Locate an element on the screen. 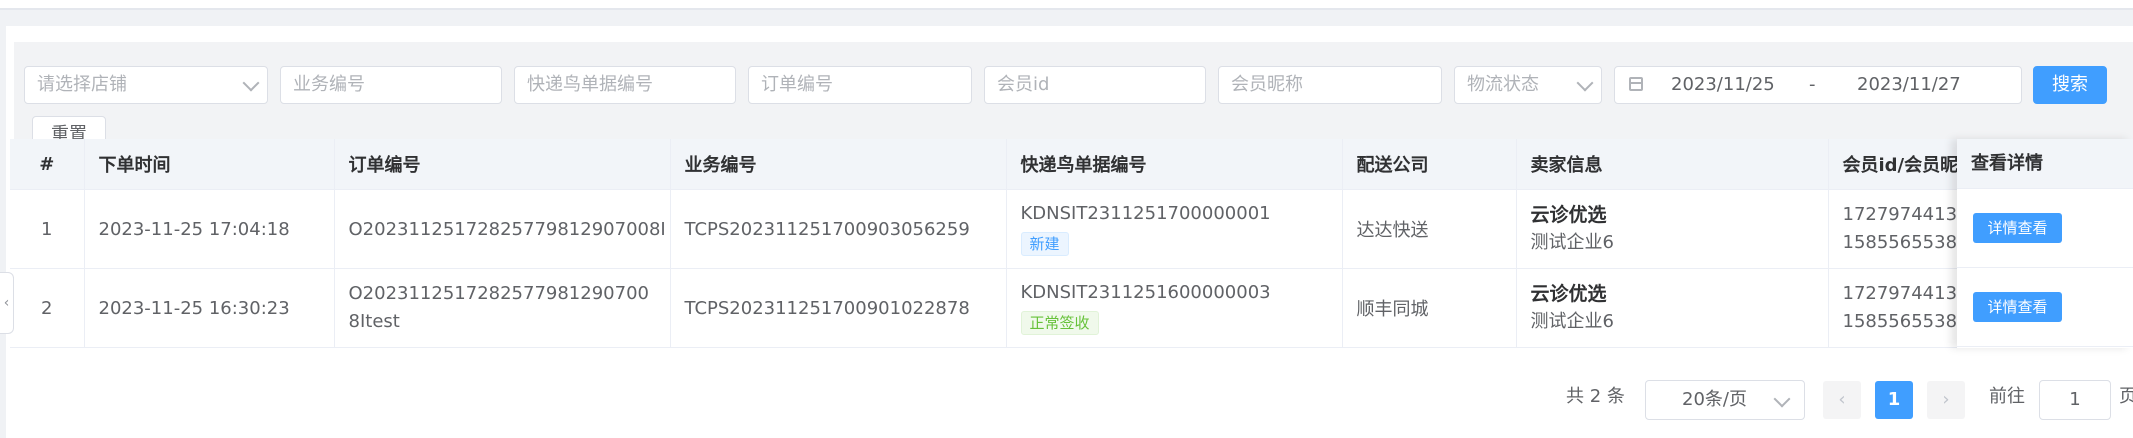 Image resolution: width=2133 pixels, height=438 pixels. date-range-picker: 2023/11/25 - 2023/11/27 is located at coordinates (1818, 85).